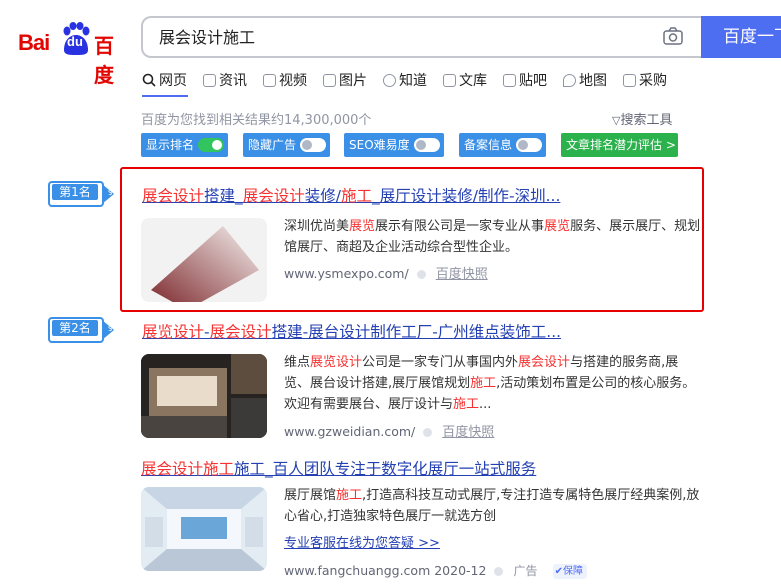 Image resolution: width=781 pixels, height=586 pixels. I want to click on result-meta-1: www.ysmexpo.com/百度快照, so click(386, 272).